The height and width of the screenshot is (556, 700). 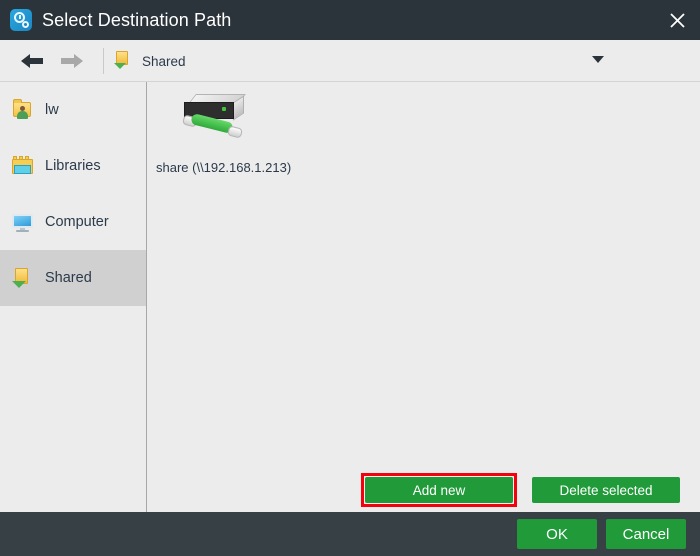 I want to click on user-folder-icon, so click(x=23, y=110).